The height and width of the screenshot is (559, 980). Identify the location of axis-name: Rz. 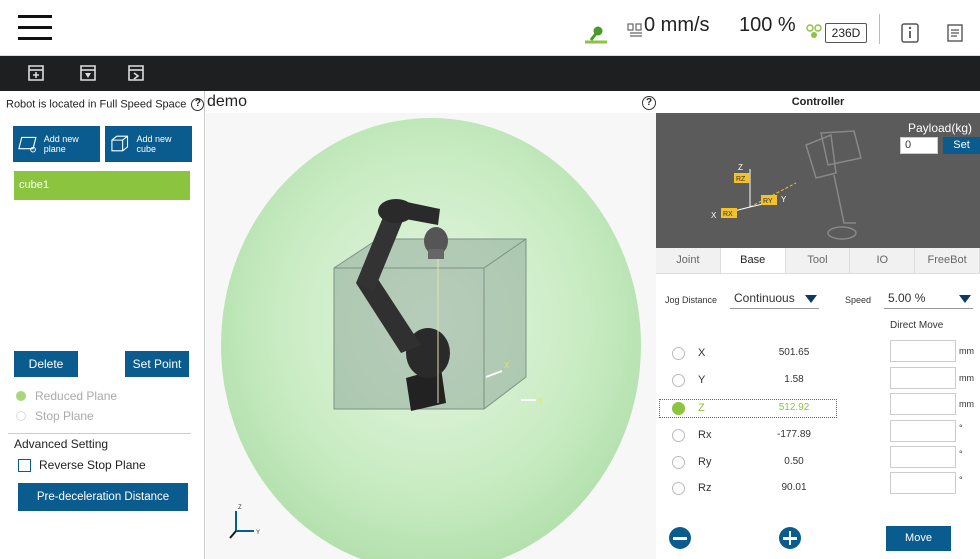
(705, 488).